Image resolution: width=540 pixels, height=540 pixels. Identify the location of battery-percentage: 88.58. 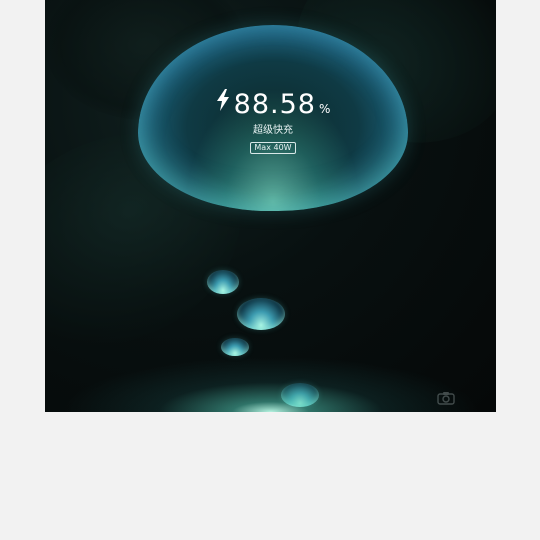
(274, 104).